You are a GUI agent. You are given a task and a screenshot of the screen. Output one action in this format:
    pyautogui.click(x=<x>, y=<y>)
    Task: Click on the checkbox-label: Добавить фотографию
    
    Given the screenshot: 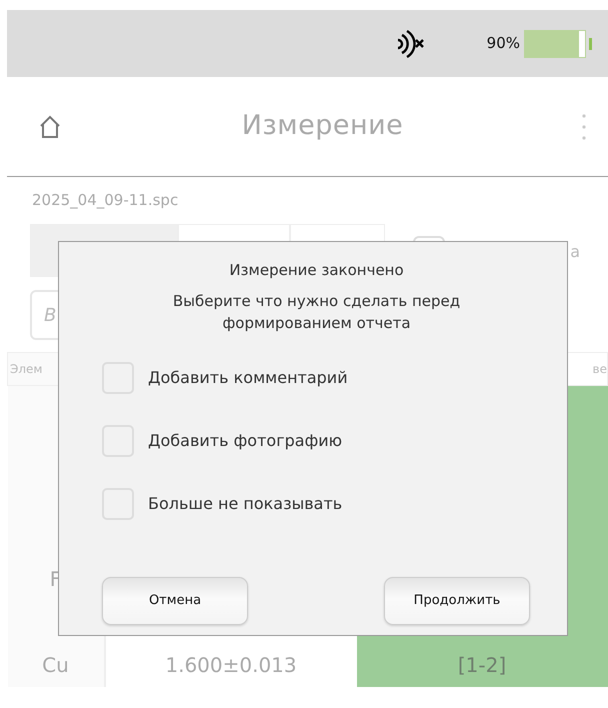 What is the action you would take?
    pyautogui.click(x=245, y=441)
    